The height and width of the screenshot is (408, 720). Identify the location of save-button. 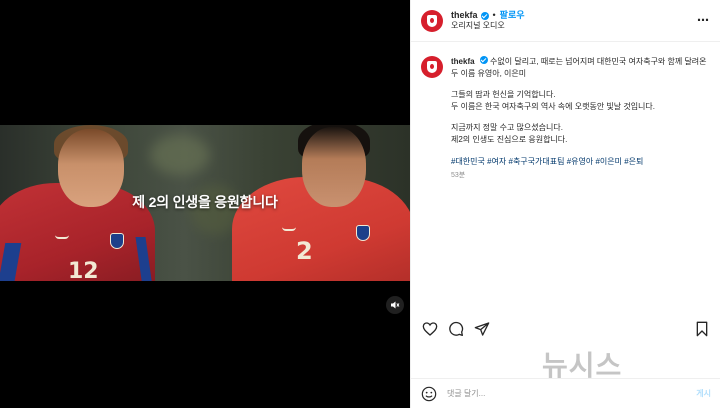
(702, 329).